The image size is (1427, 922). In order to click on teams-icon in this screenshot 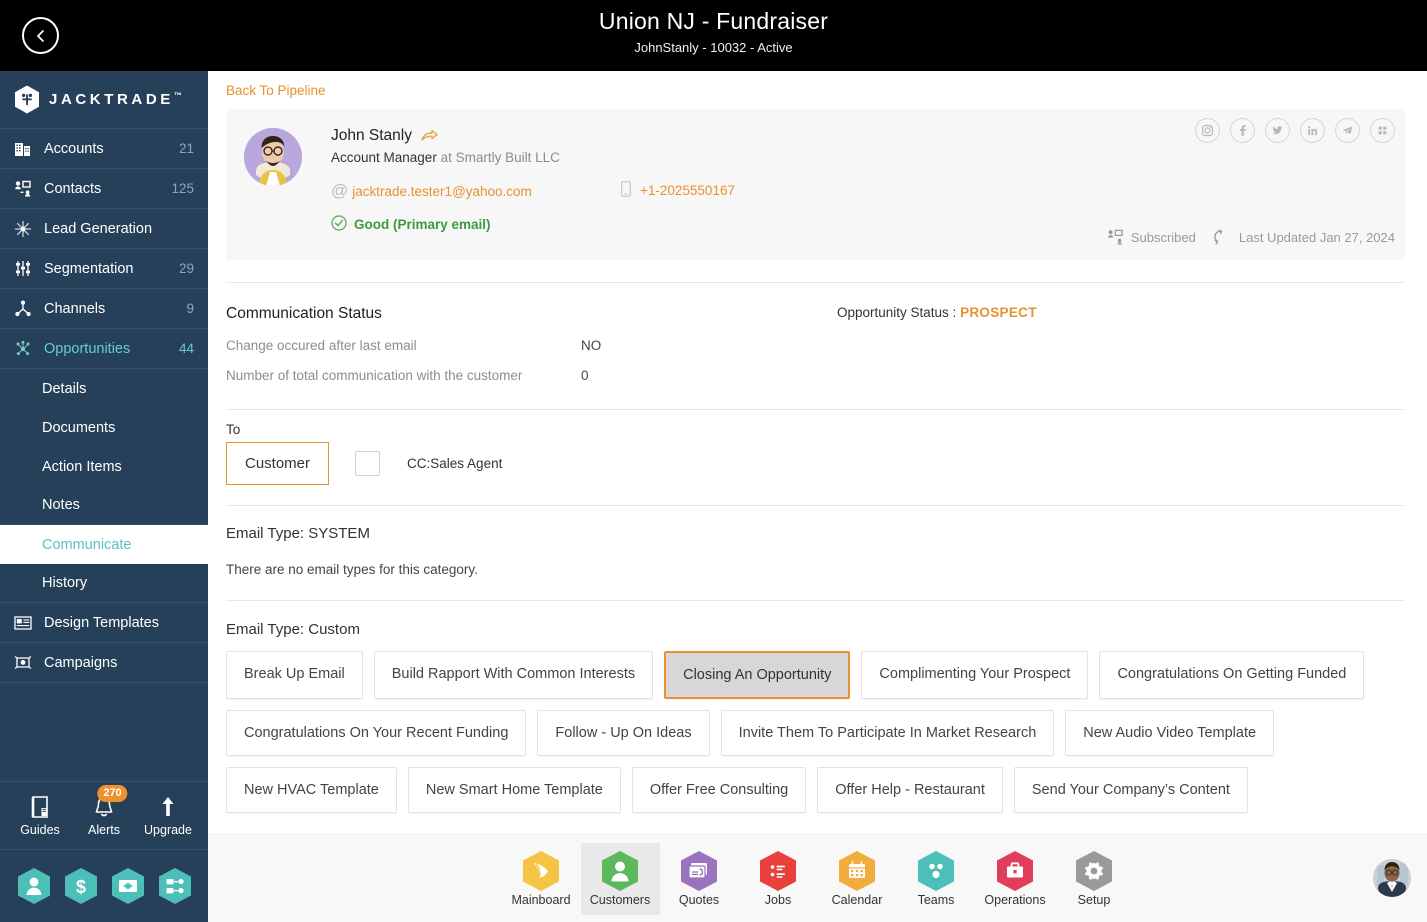, I will do `click(936, 871)`.